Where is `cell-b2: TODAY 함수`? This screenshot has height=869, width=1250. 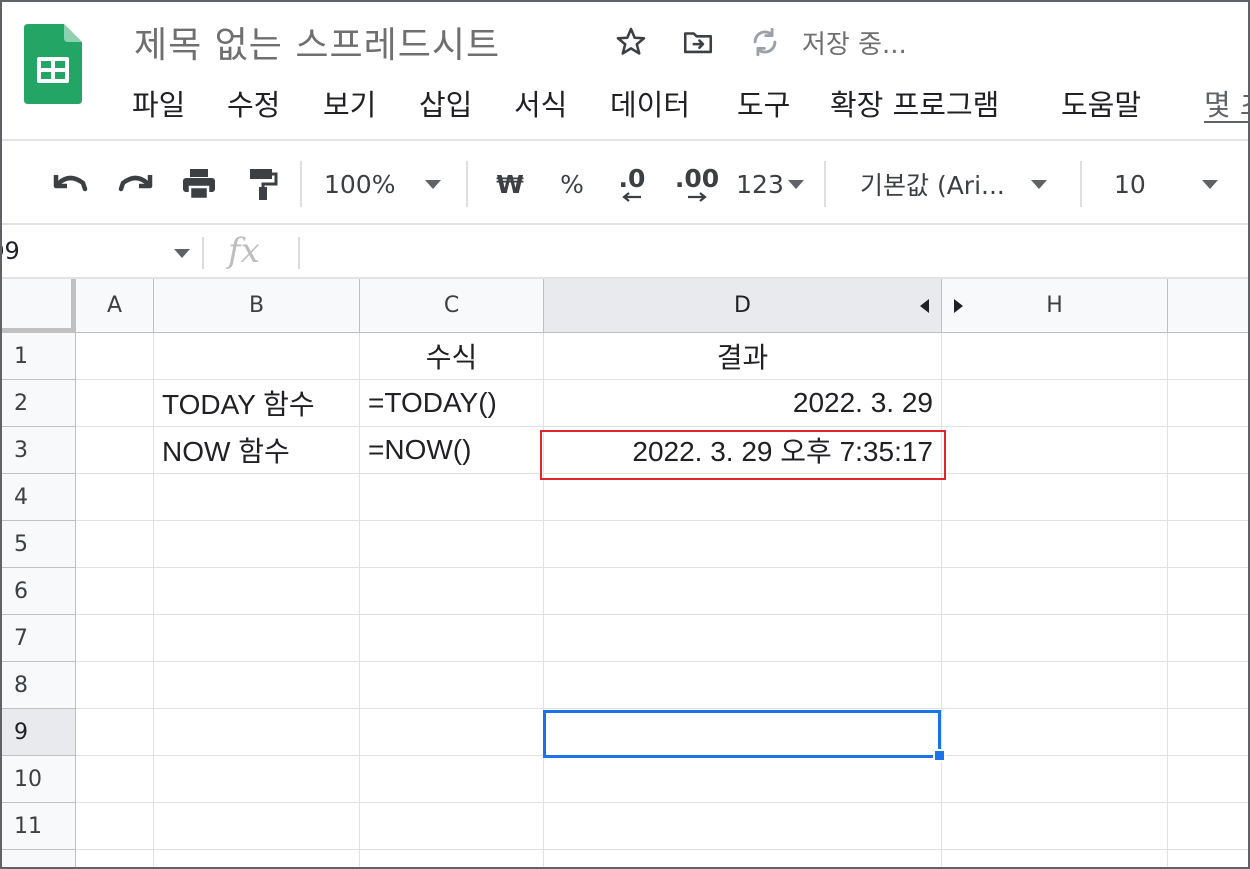
cell-b2: TODAY 함수 is located at coordinates (257, 403).